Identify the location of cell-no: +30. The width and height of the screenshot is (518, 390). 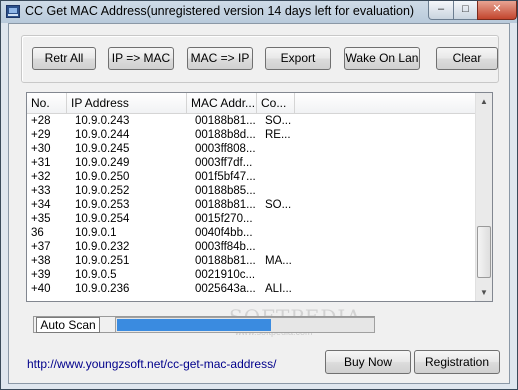
(41, 149).